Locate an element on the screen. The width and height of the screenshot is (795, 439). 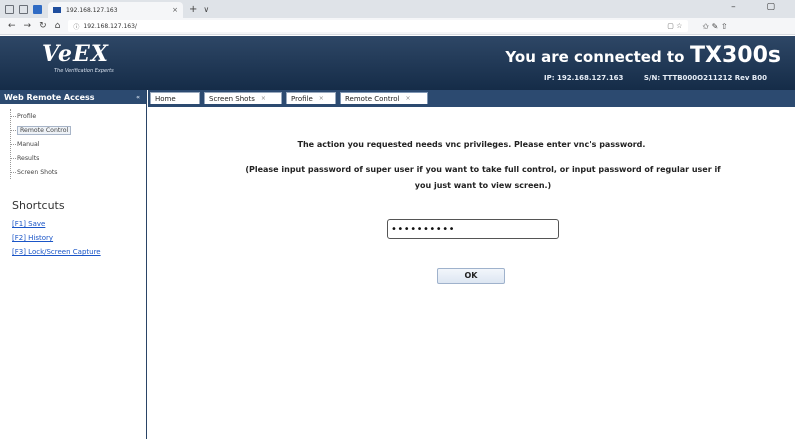
back-icon: ← is located at coordinates (12, 26).